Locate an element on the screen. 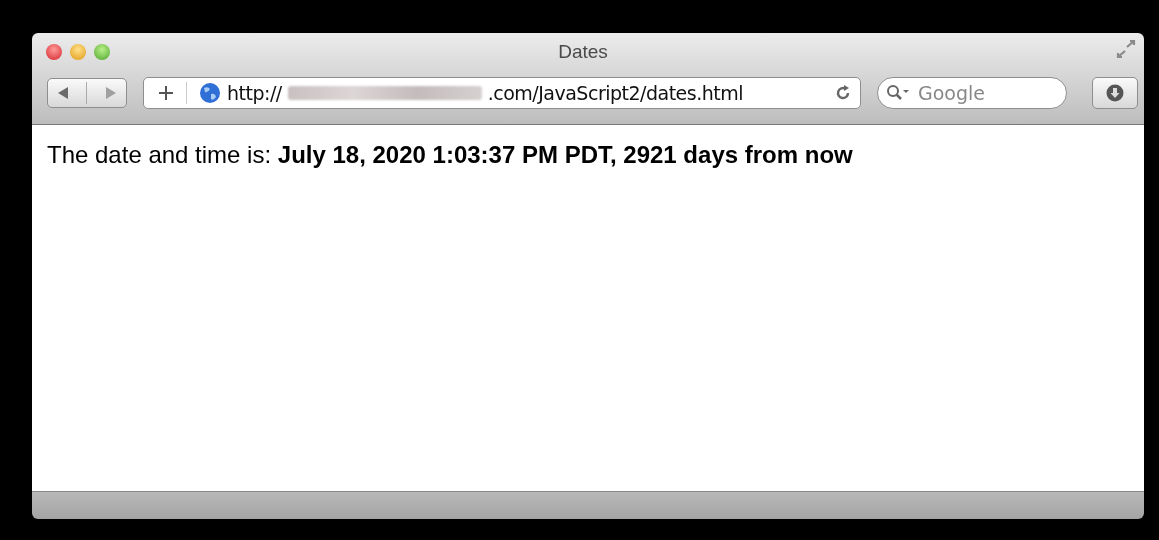 The width and height of the screenshot is (1159, 540). globe-icon is located at coordinates (210, 93).